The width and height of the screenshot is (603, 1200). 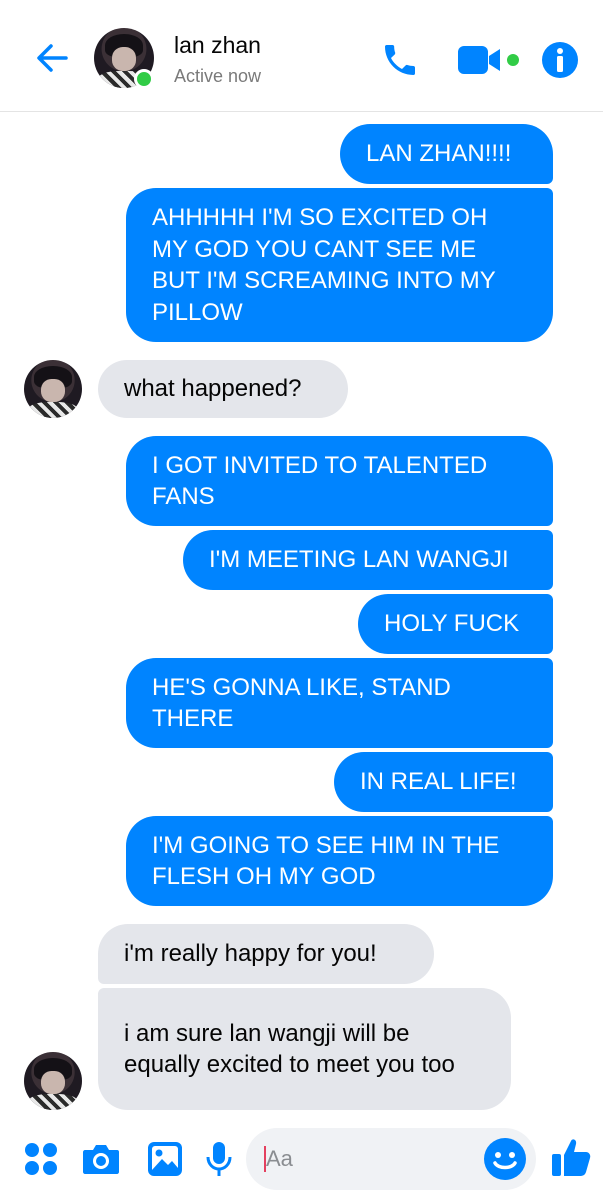 I want to click on video-call-button, so click(x=490, y=60).